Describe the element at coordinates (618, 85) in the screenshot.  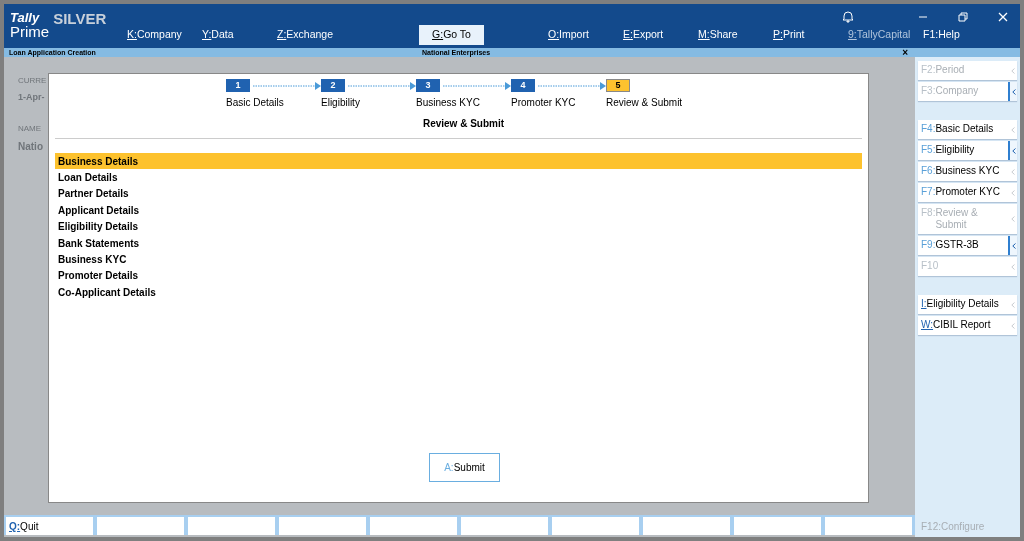
I see `step-number: 5` at that location.